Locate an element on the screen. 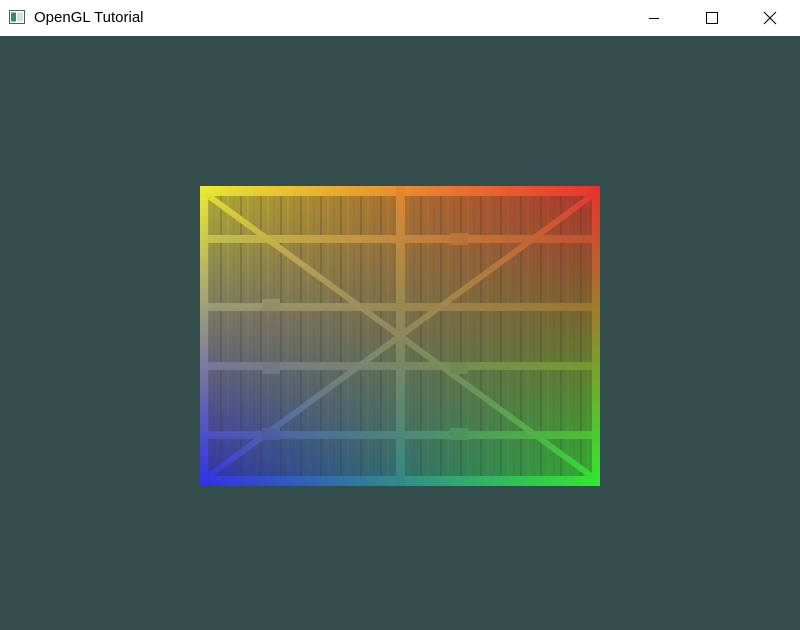  app-window-icon is located at coordinates (17, 17).